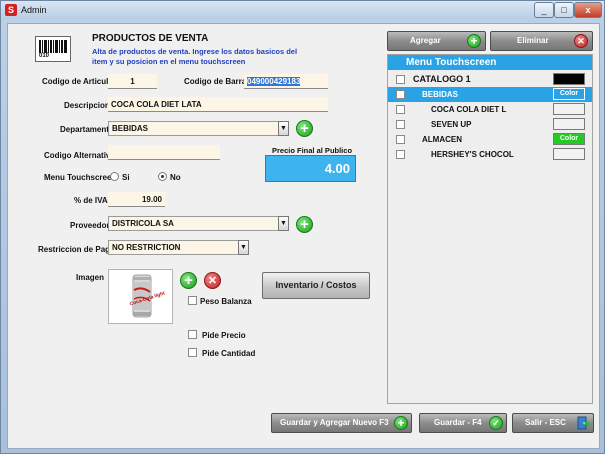  What do you see at coordinates (588, 10) in the screenshot?
I see `close-window-button: x` at bounding box center [588, 10].